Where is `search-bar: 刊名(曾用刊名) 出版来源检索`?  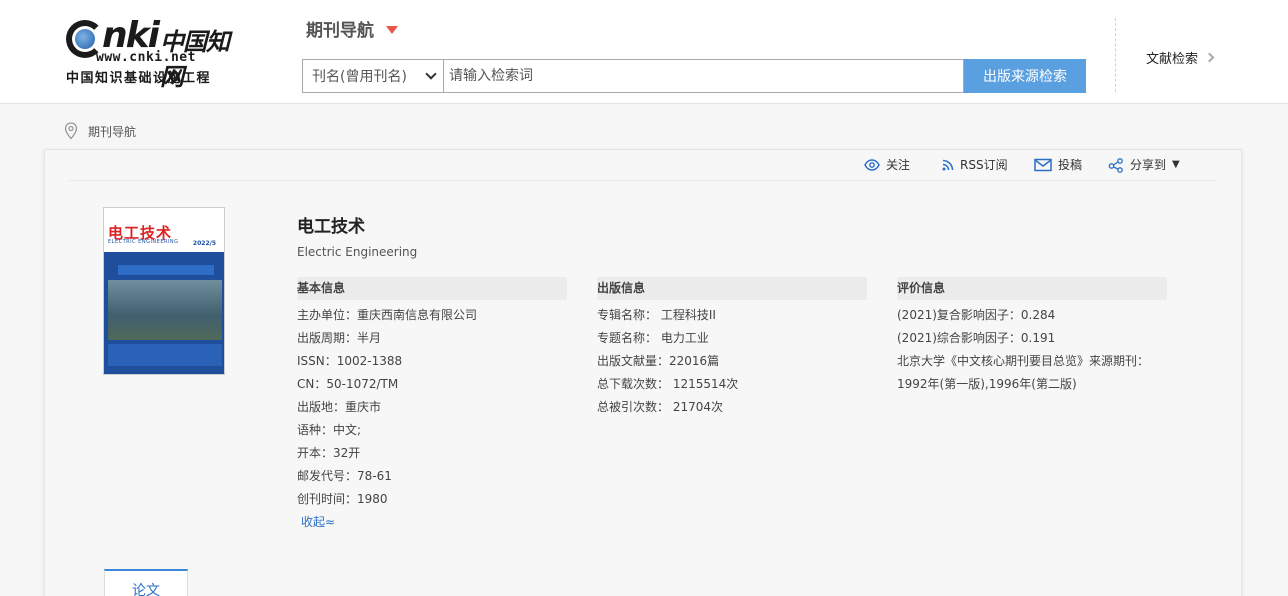
search-bar: 刊名(曾用刊名) 出版来源检索 is located at coordinates (694, 76).